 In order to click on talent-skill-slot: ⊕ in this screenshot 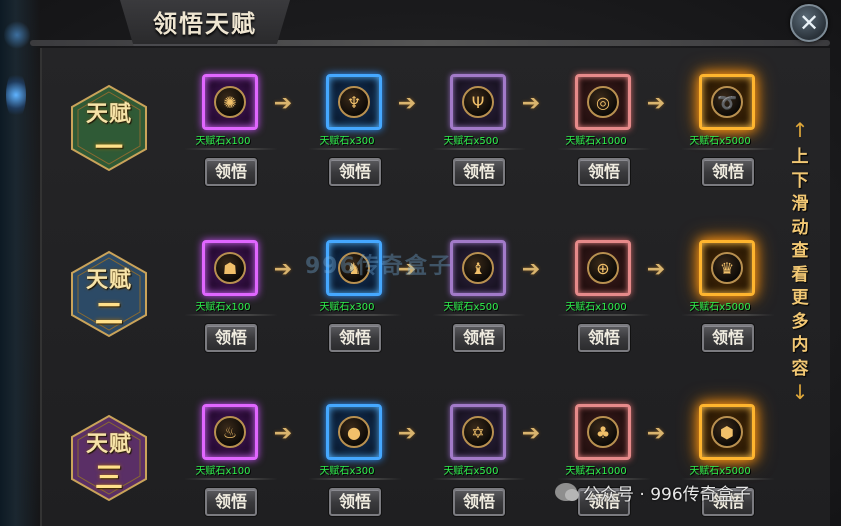, I will do `click(604, 269)`.